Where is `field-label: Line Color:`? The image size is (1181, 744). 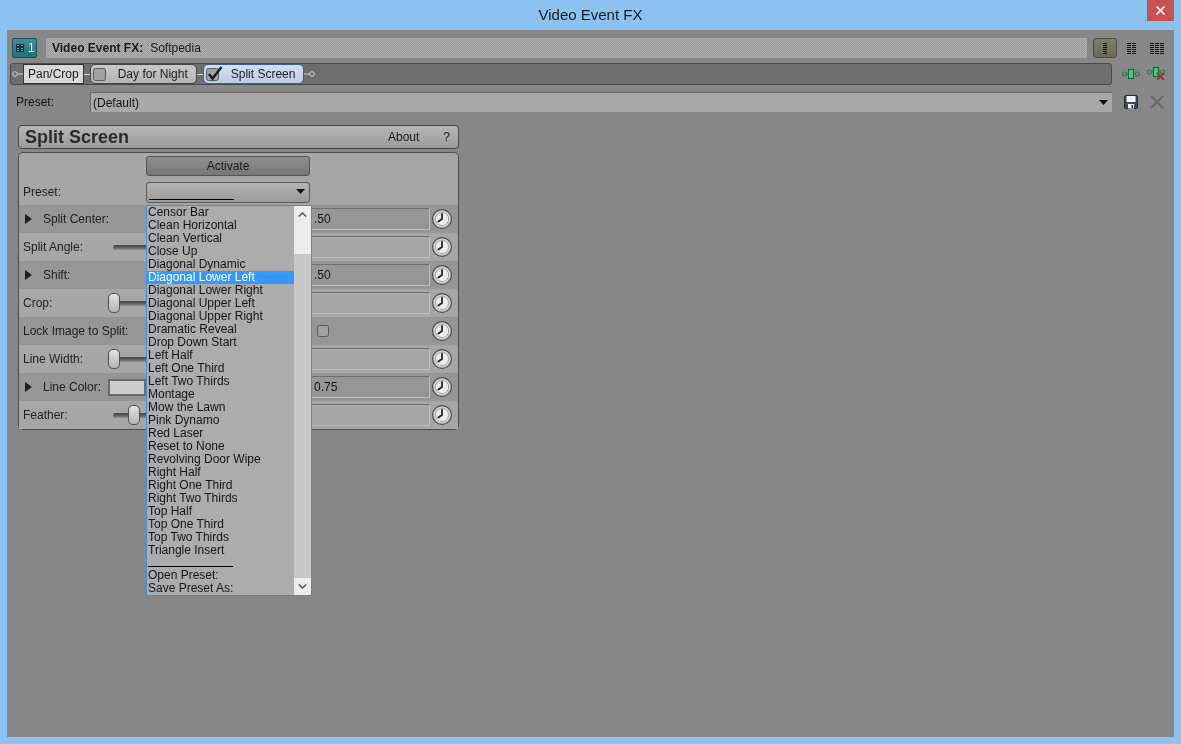
field-label: Line Color: is located at coordinates (72, 387).